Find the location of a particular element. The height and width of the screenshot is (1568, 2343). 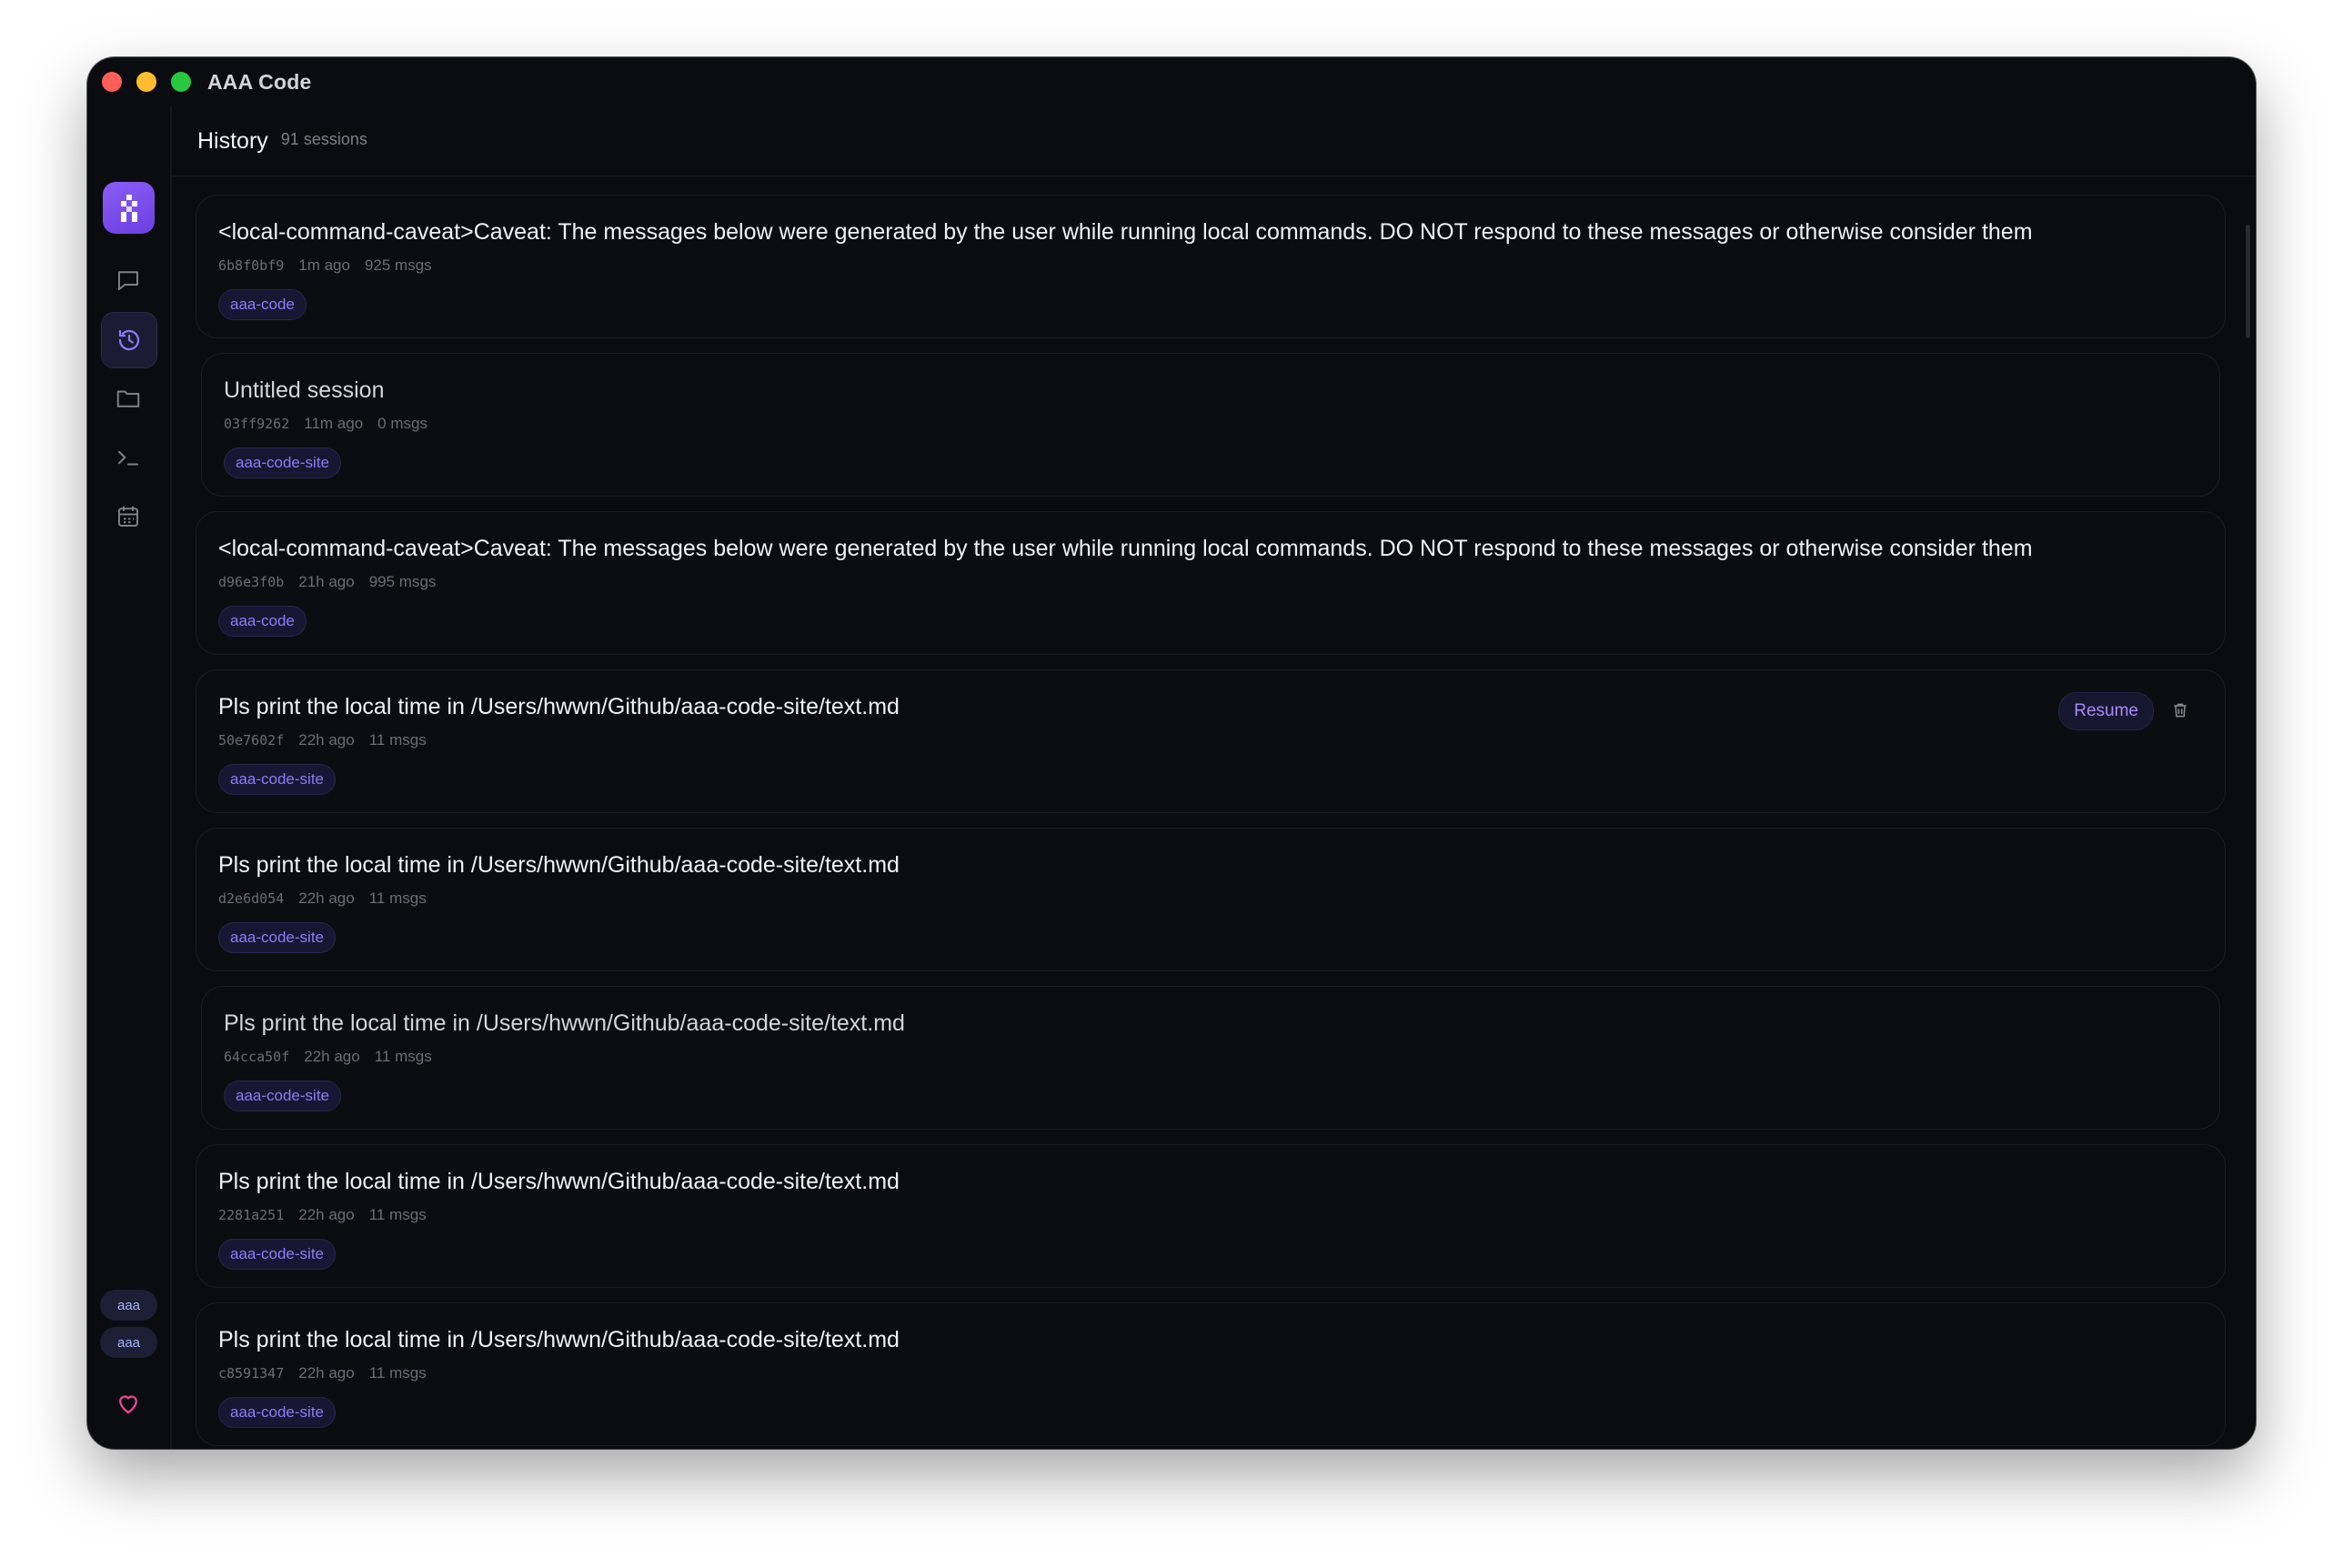

session-meta: c8591347 22h ago 11 msgs is located at coordinates (322, 1373).